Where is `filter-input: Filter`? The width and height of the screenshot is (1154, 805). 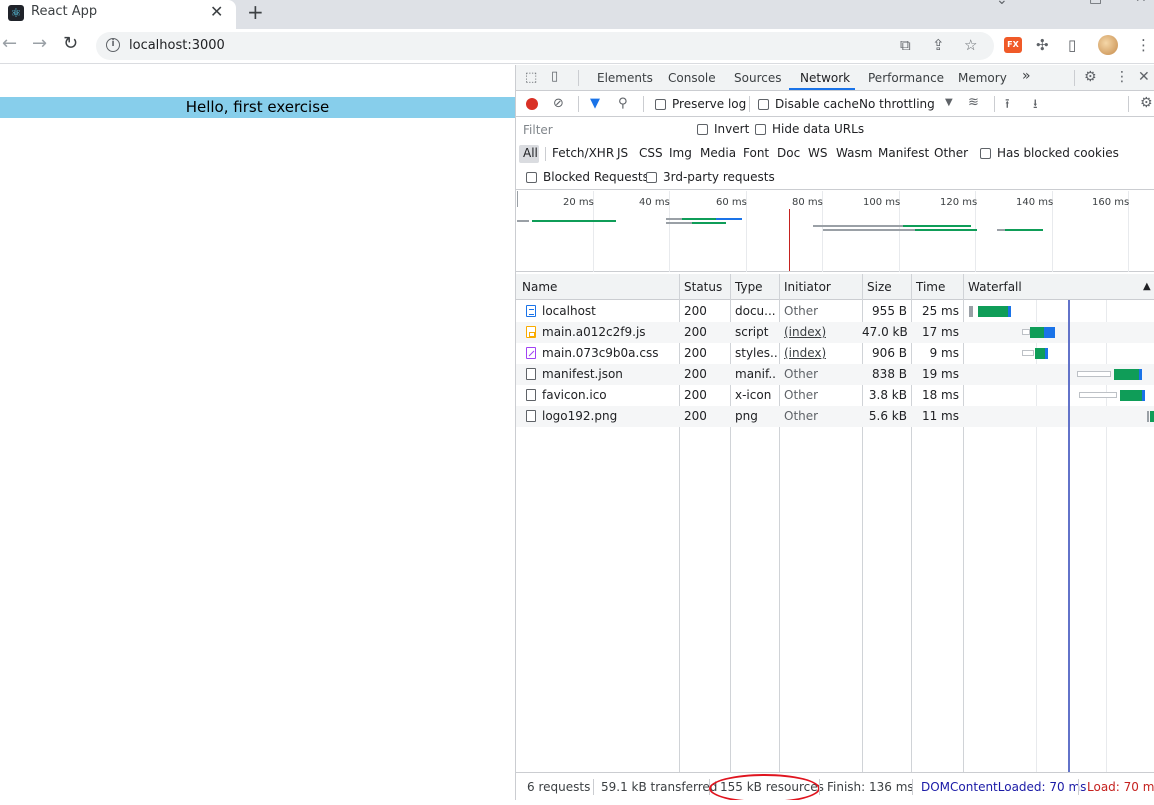
filter-input: Filter is located at coordinates (601, 130).